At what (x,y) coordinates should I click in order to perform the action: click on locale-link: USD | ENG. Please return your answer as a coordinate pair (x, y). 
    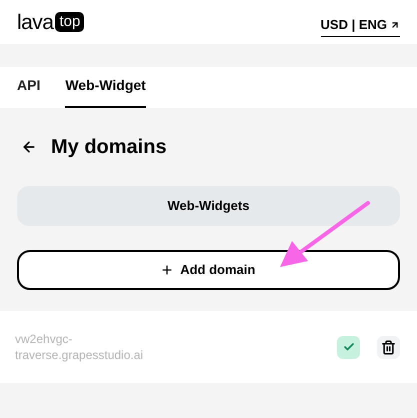
    Looking at the image, I should click on (360, 26).